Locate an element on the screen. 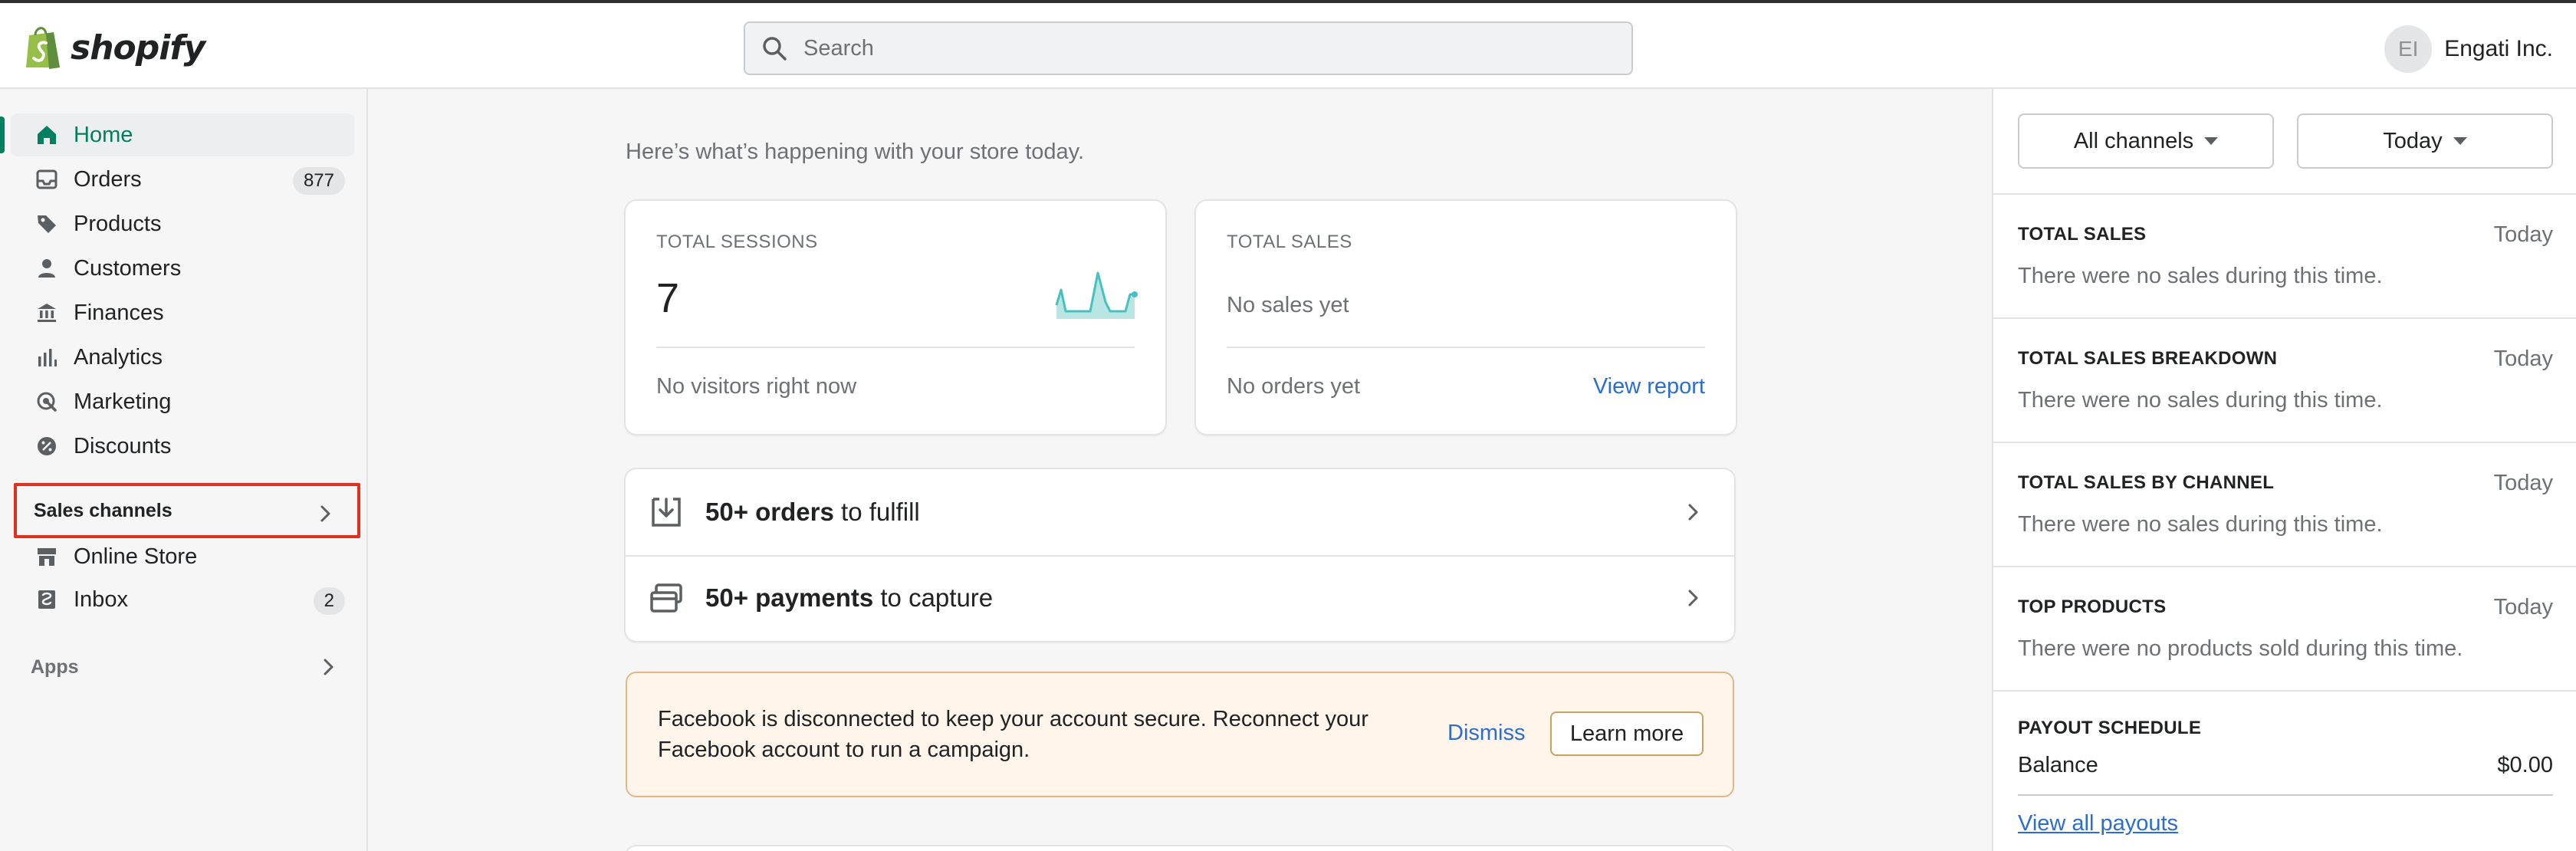 The width and height of the screenshot is (2576, 851). channels-select: All channels is located at coordinates (2146, 141).